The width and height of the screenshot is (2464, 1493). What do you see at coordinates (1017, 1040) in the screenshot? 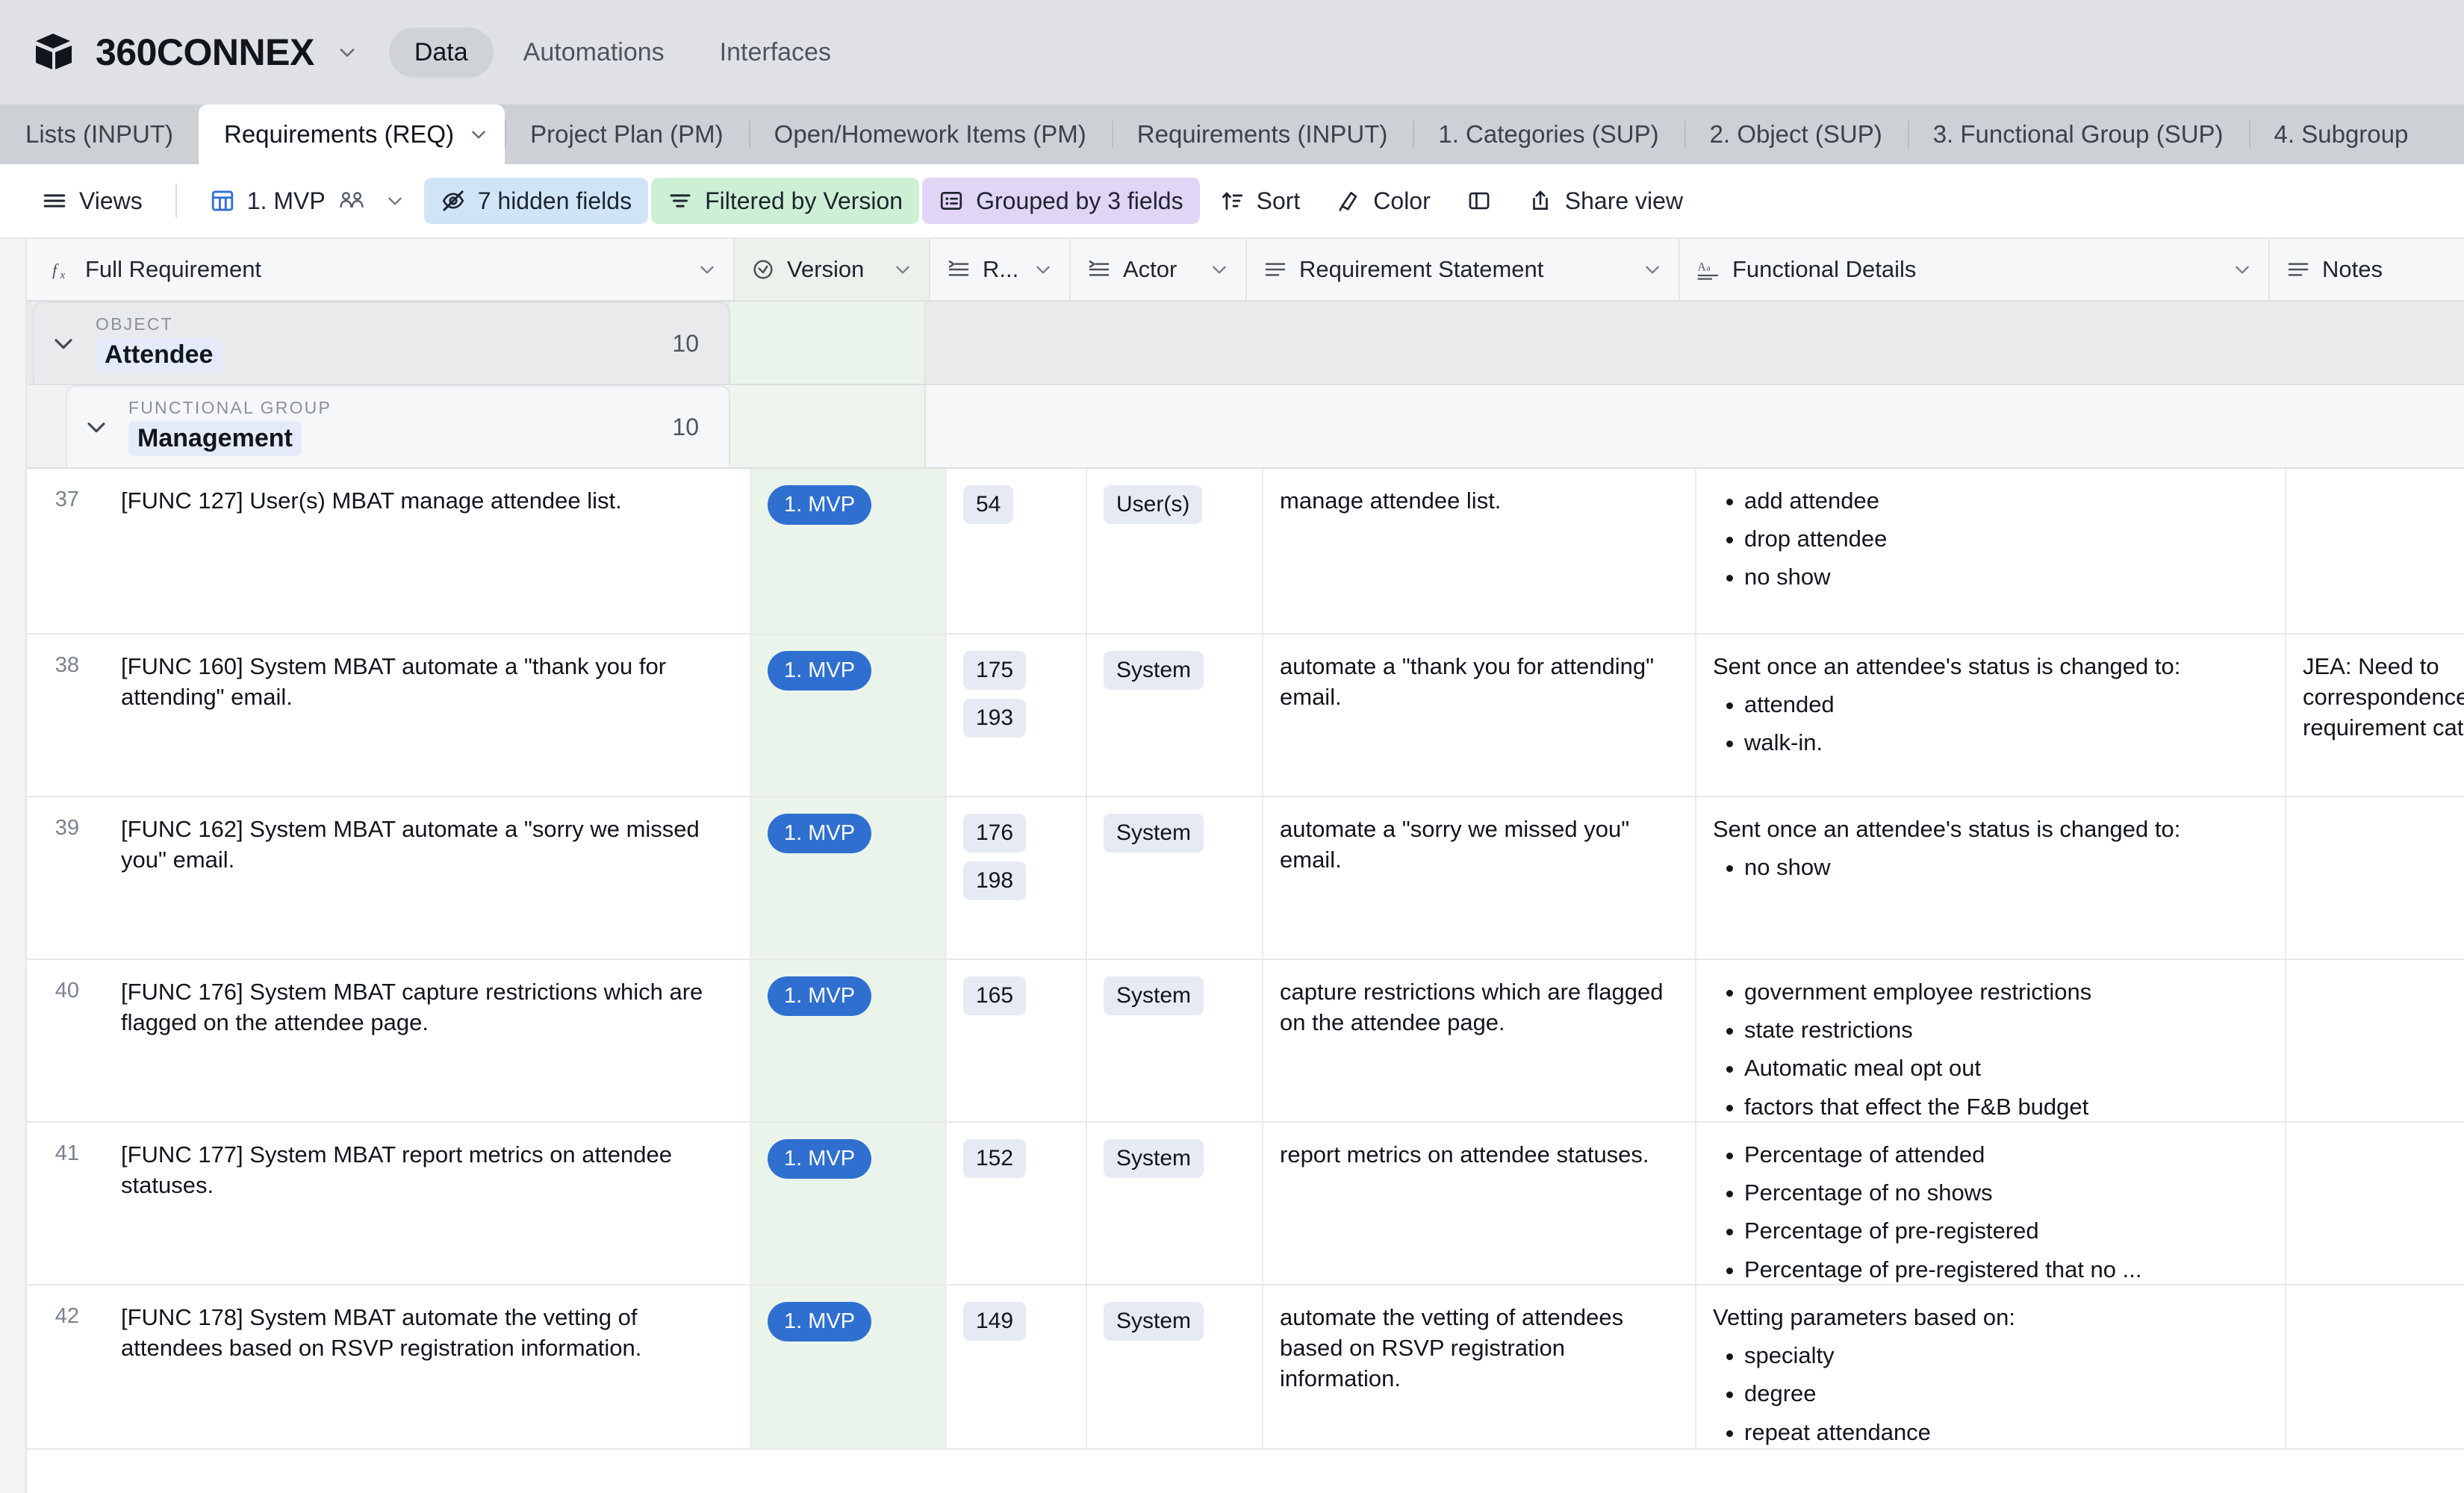
I see `cell-r: 165` at bounding box center [1017, 1040].